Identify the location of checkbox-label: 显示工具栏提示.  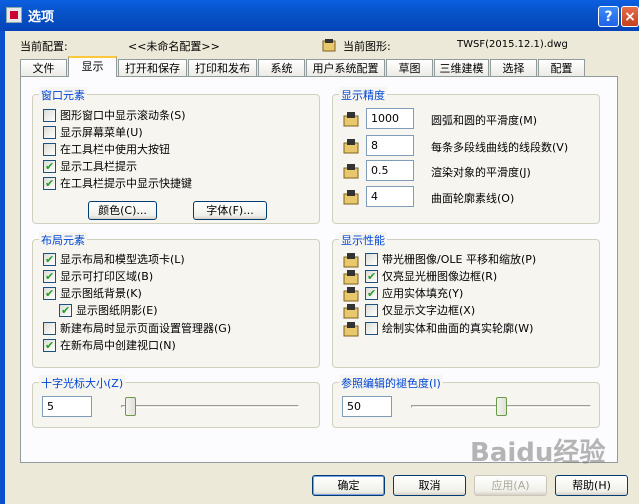
(98, 166).